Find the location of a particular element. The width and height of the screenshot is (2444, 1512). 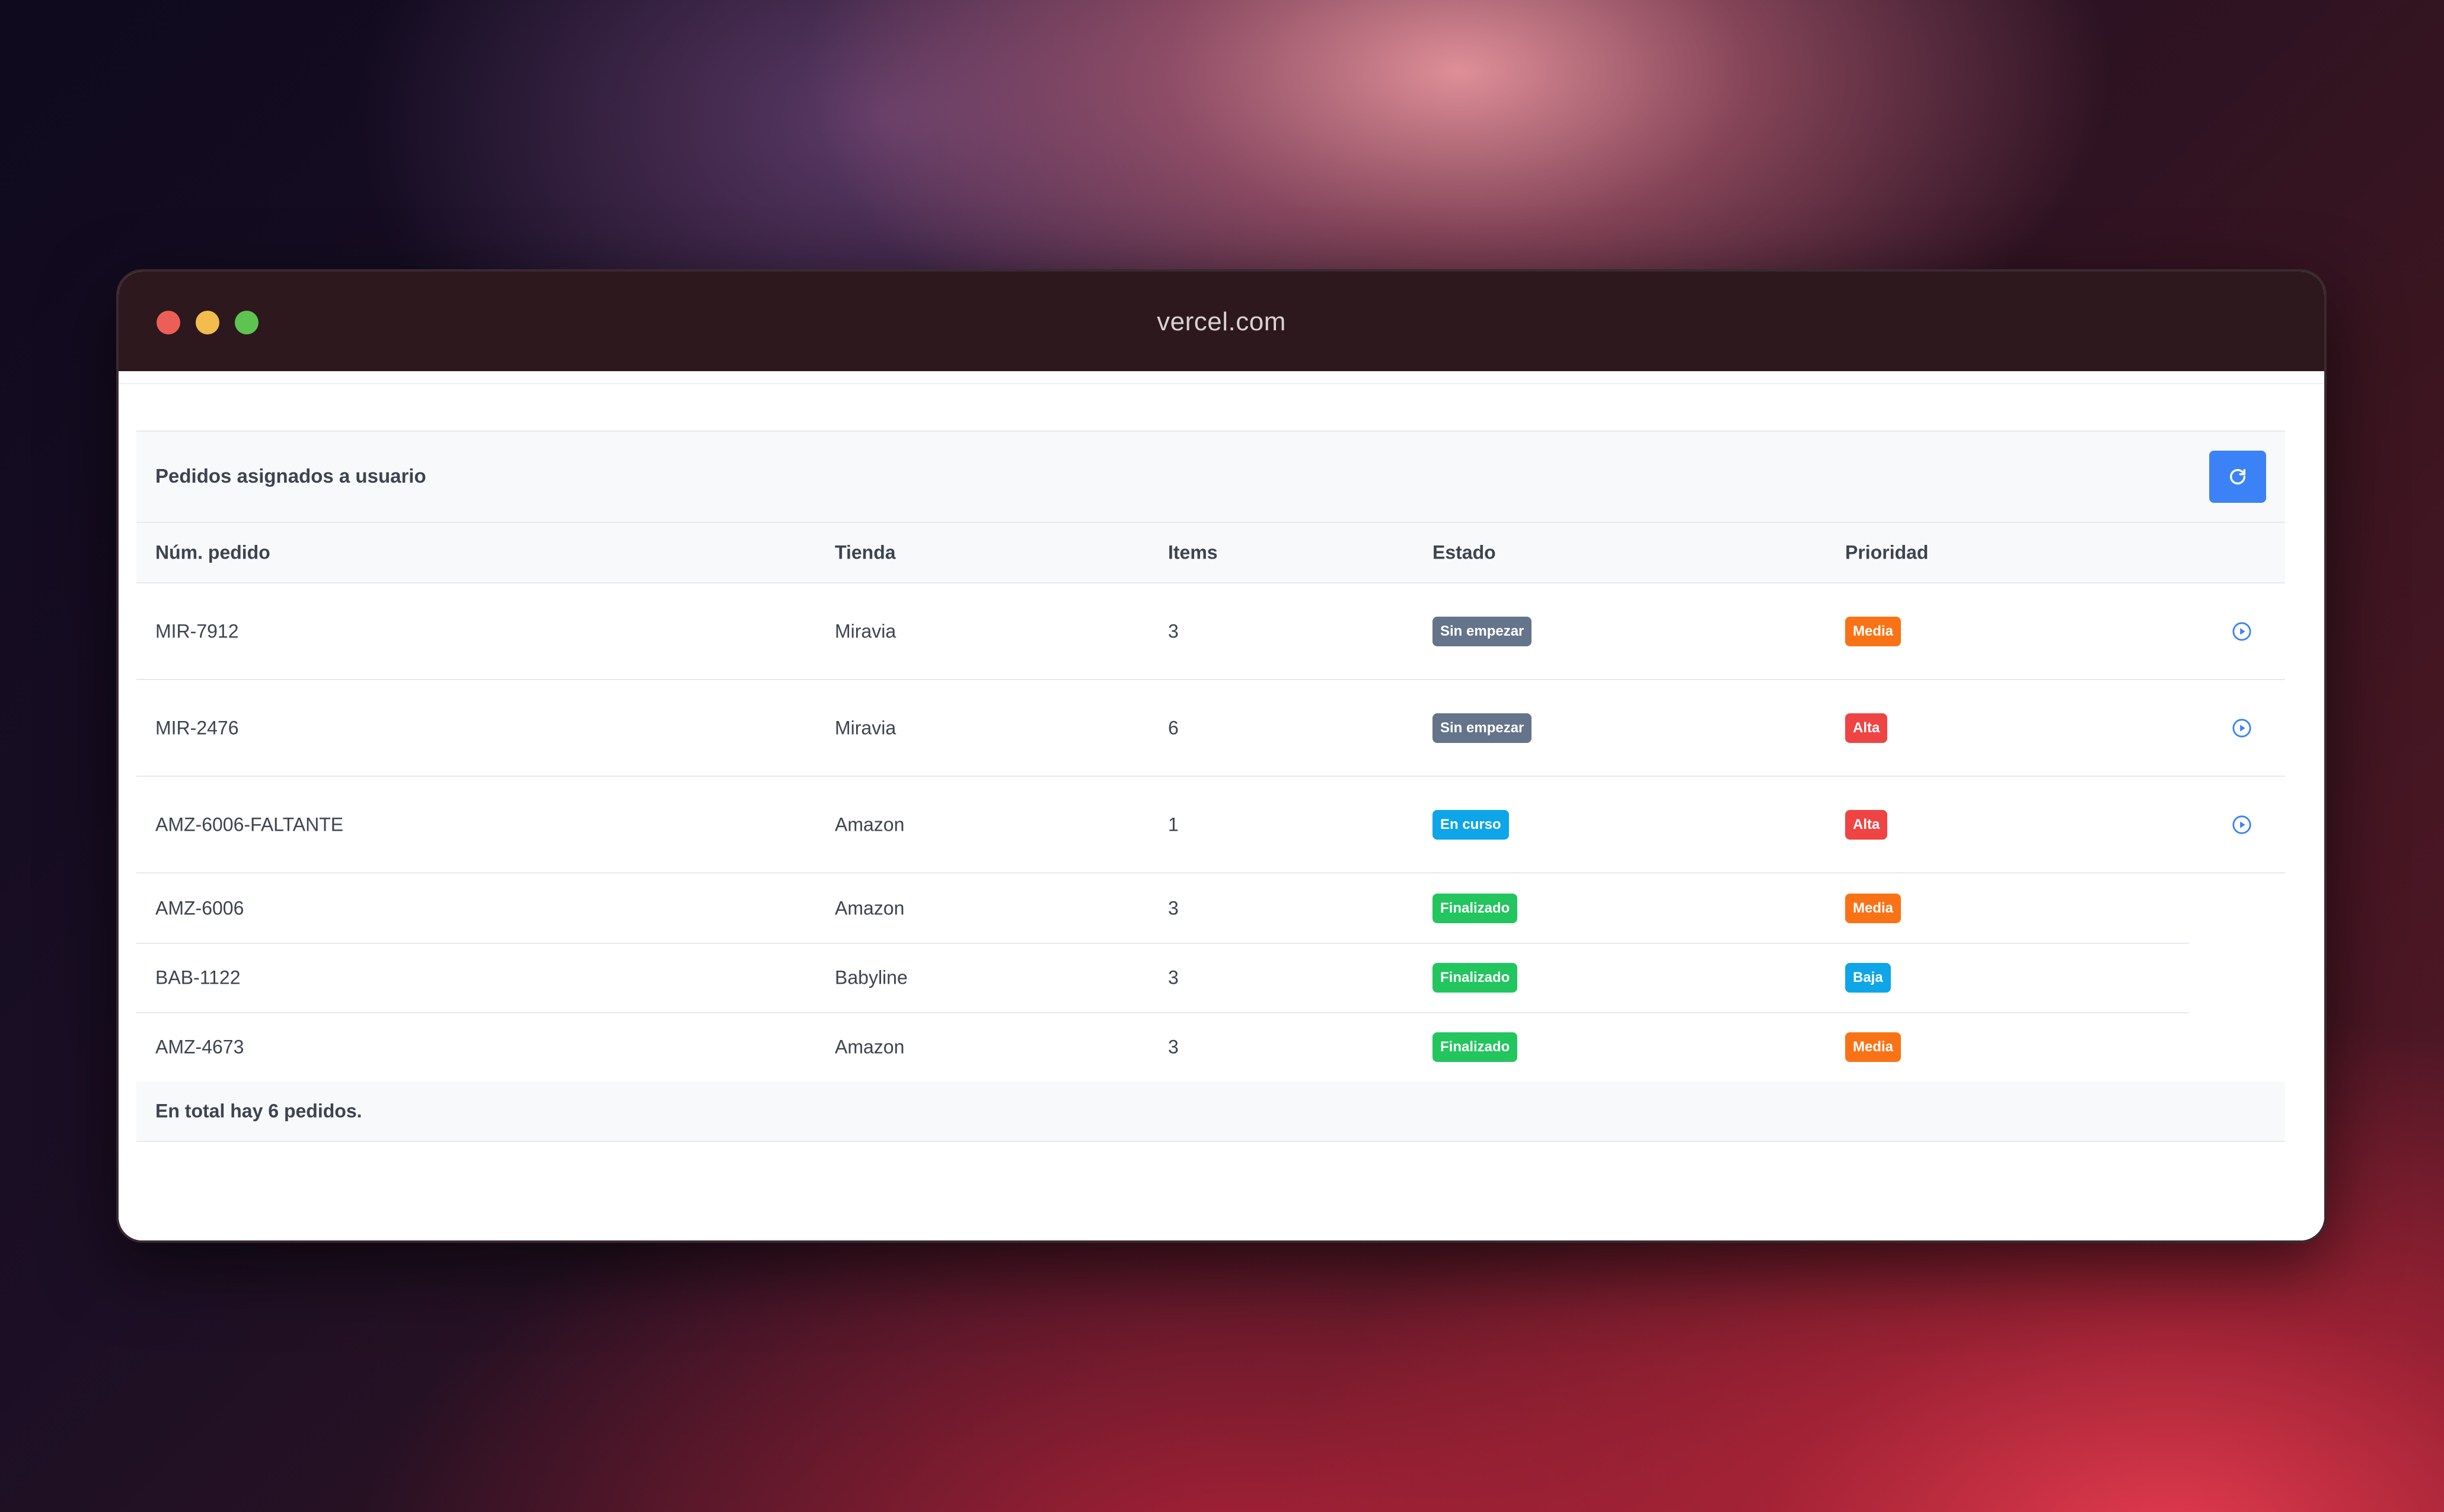

status-cell: En curso is located at coordinates (1470, 824).